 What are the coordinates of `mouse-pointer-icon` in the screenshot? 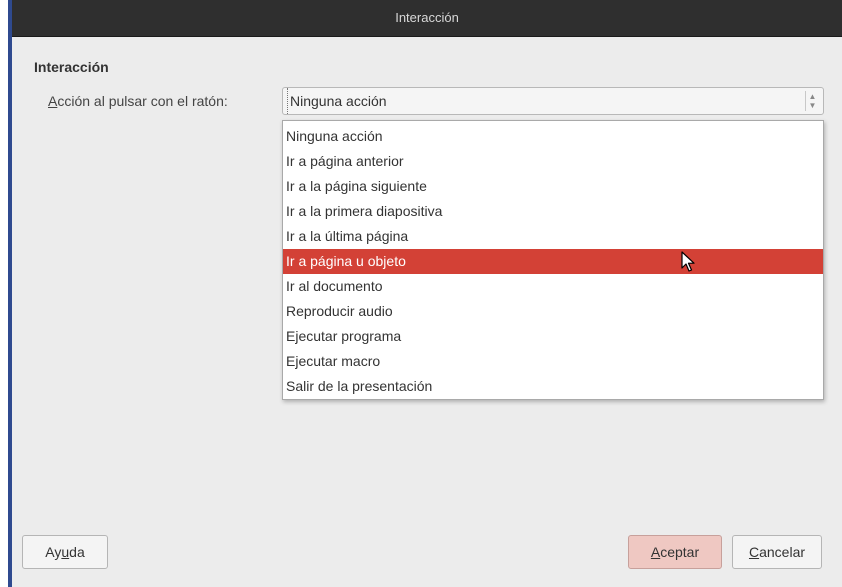 It's located at (688, 261).